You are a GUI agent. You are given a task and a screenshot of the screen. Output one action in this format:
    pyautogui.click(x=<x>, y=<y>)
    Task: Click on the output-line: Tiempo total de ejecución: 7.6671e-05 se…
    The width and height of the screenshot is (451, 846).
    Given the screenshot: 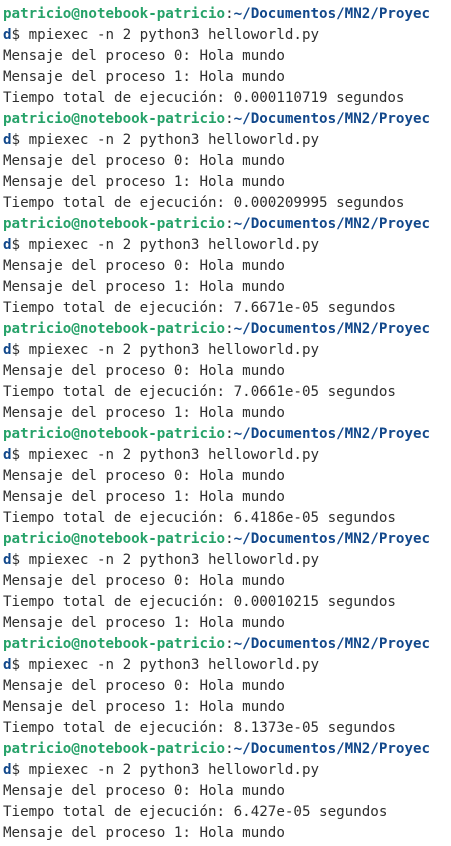 What is the action you would take?
    pyautogui.click(x=199, y=308)
    